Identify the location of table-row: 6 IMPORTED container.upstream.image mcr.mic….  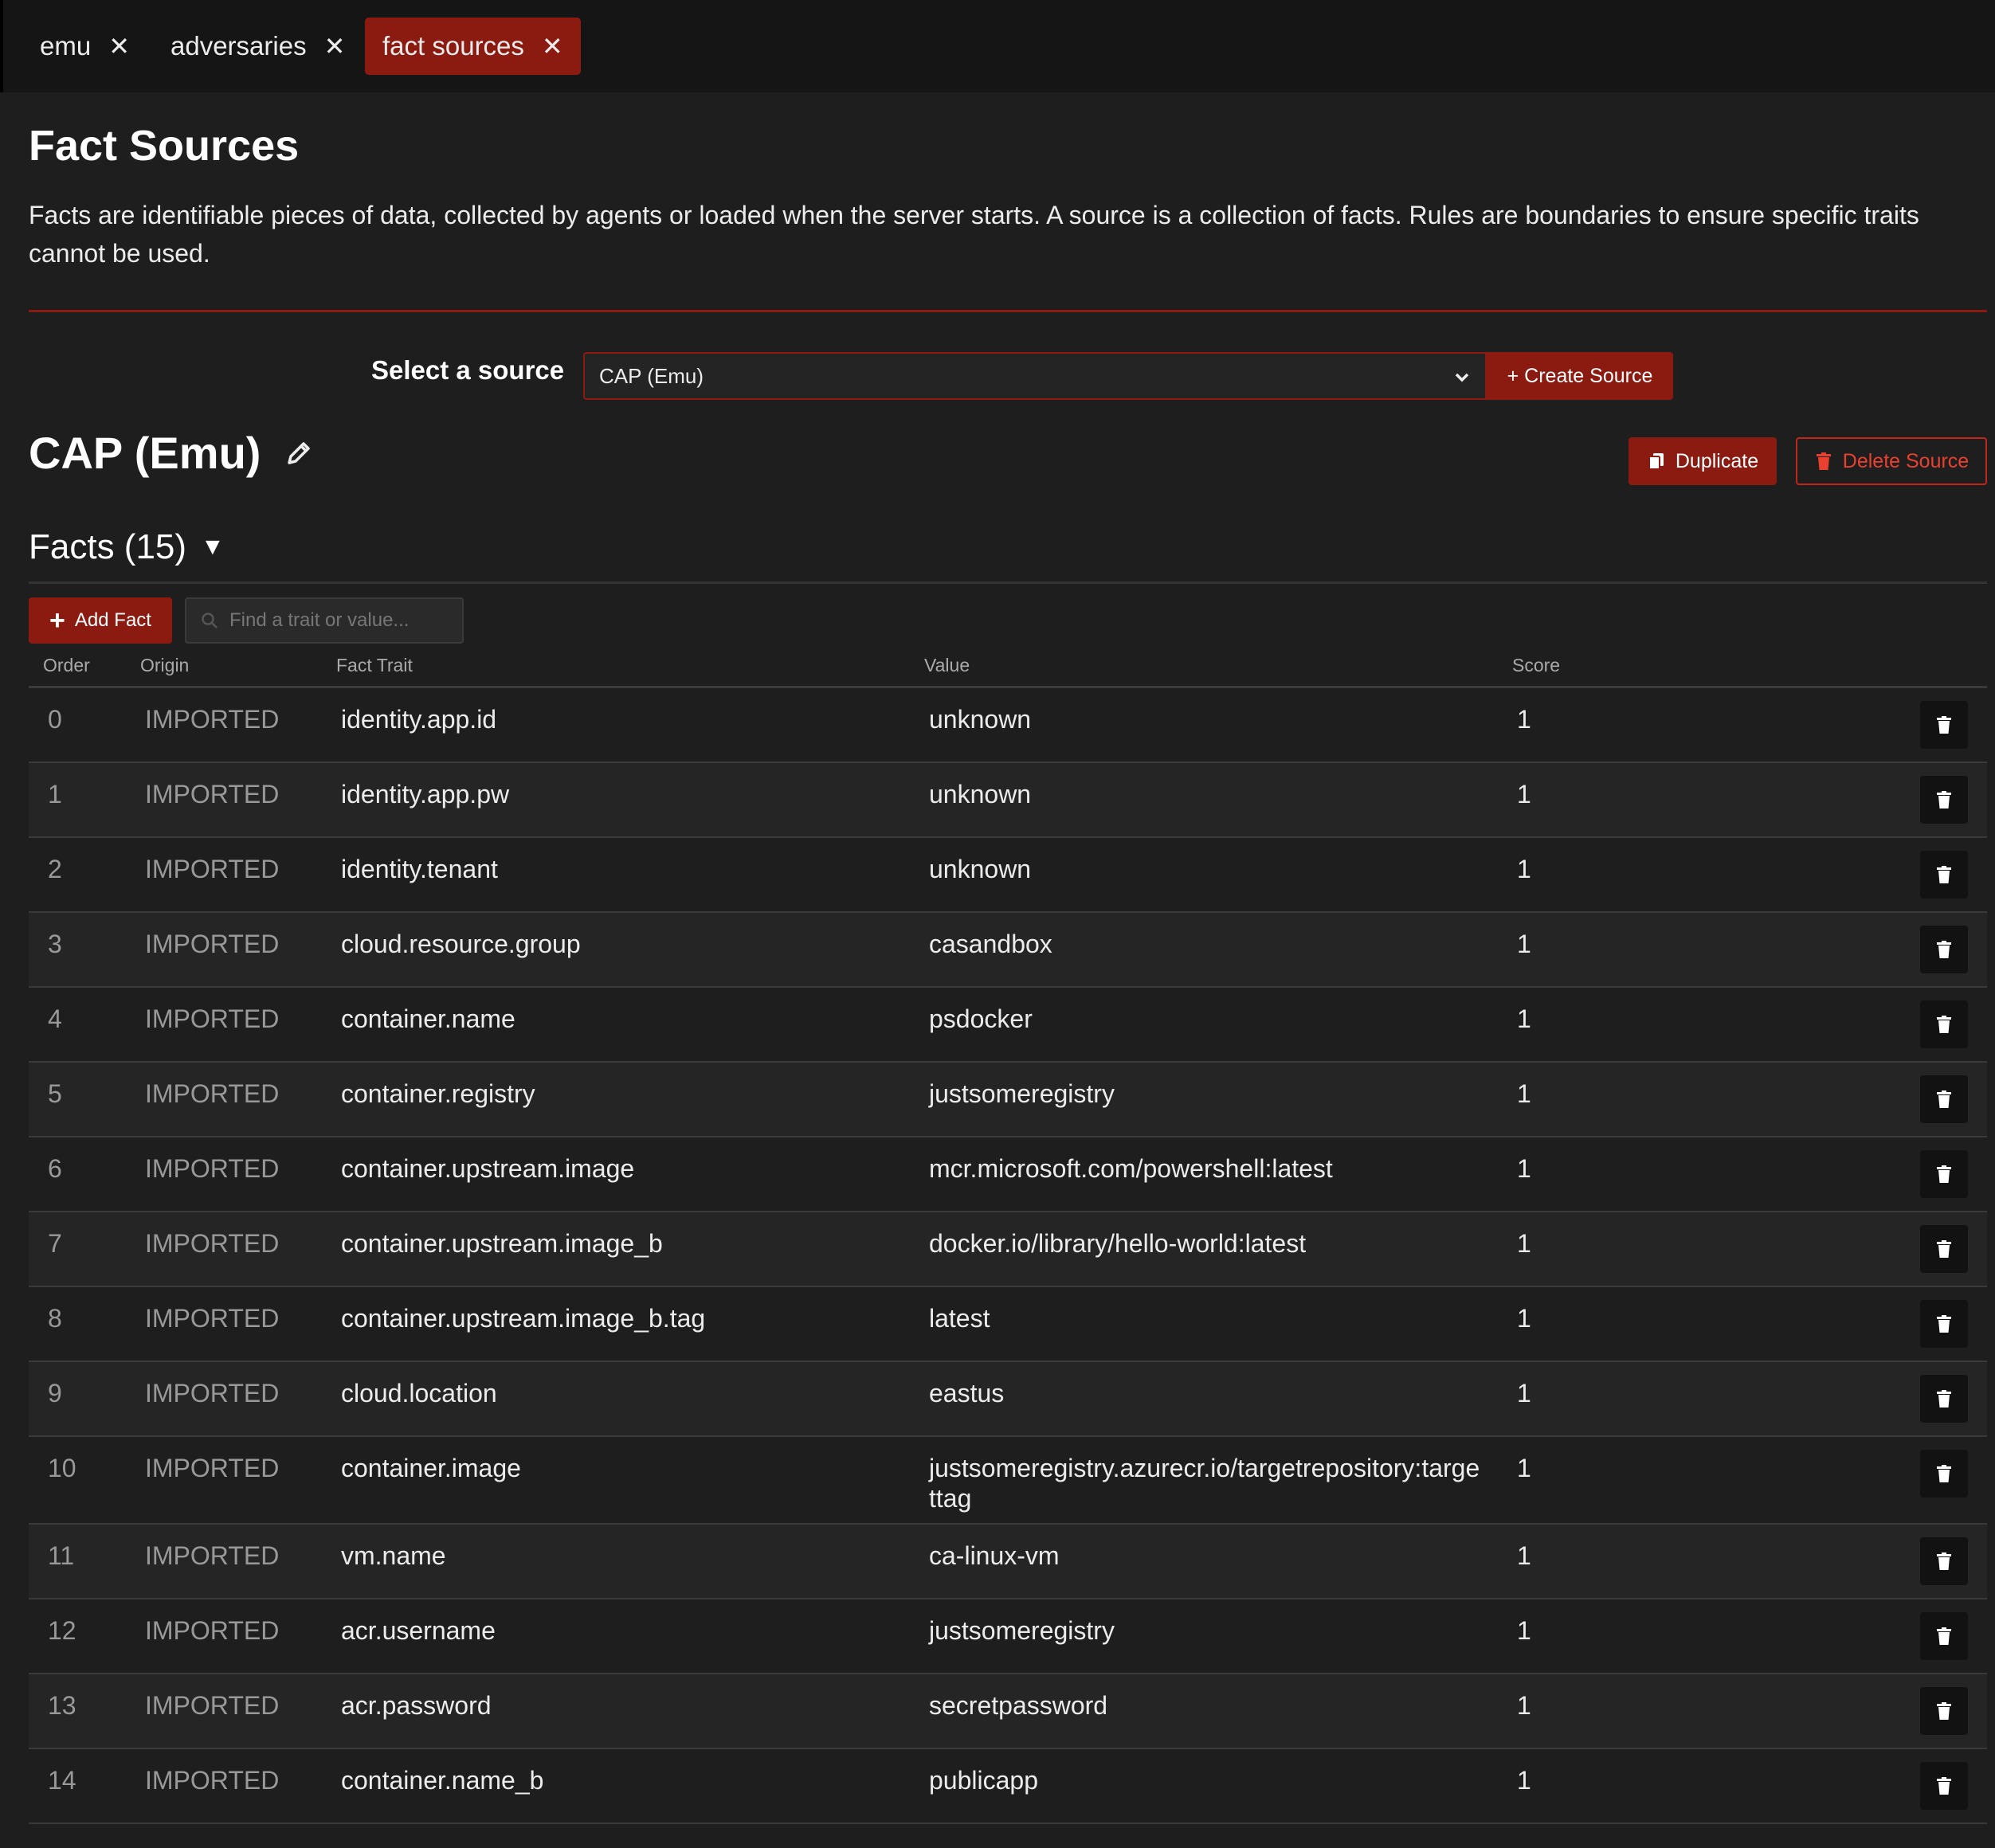
(1008, 1174).